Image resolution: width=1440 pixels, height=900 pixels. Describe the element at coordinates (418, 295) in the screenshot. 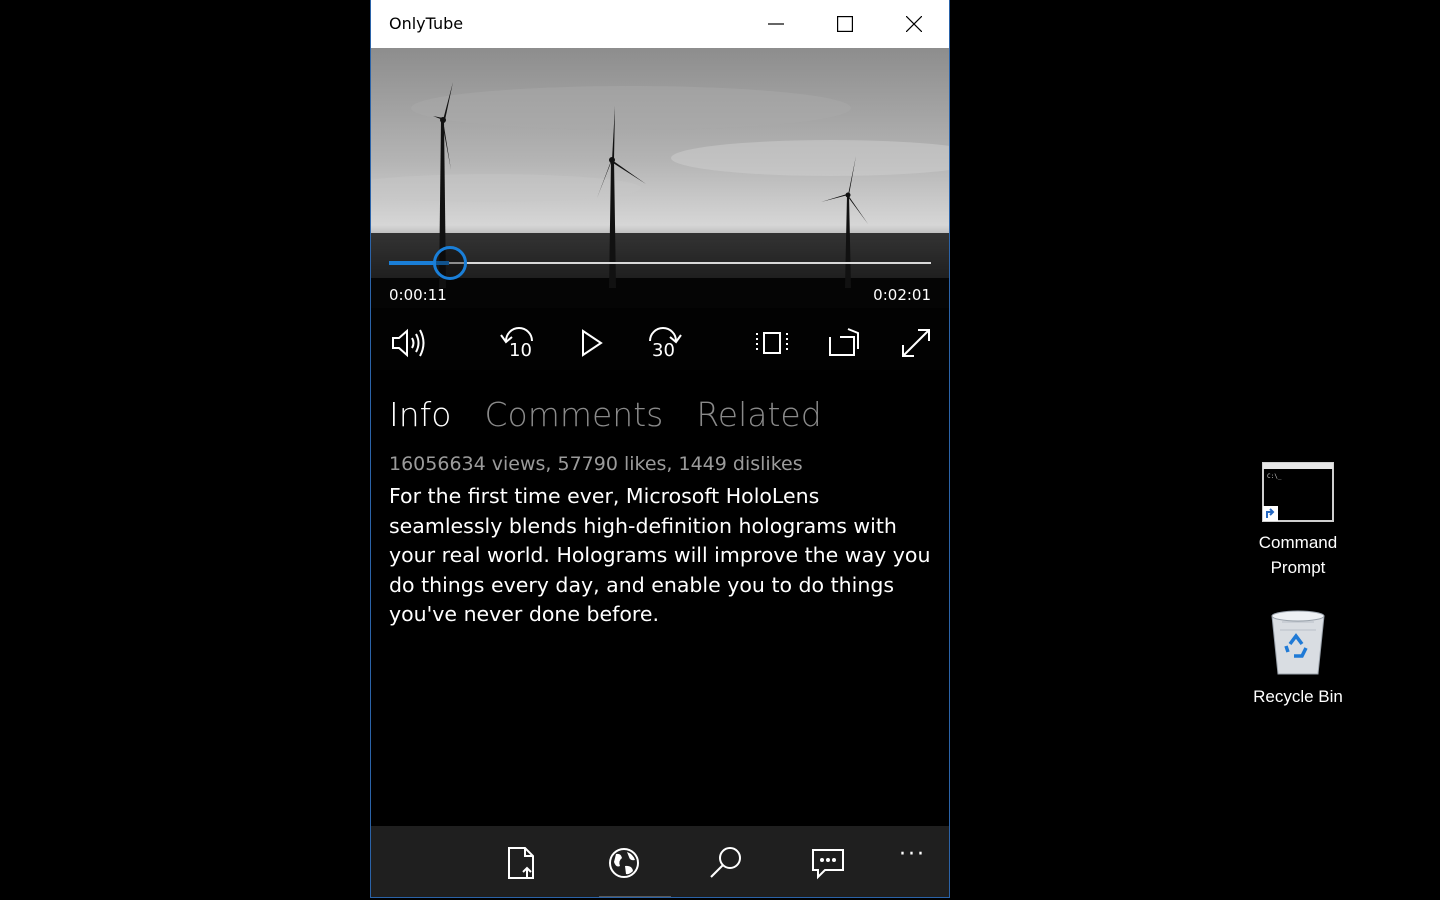

I see `current-time: 0:00:11` at that location.